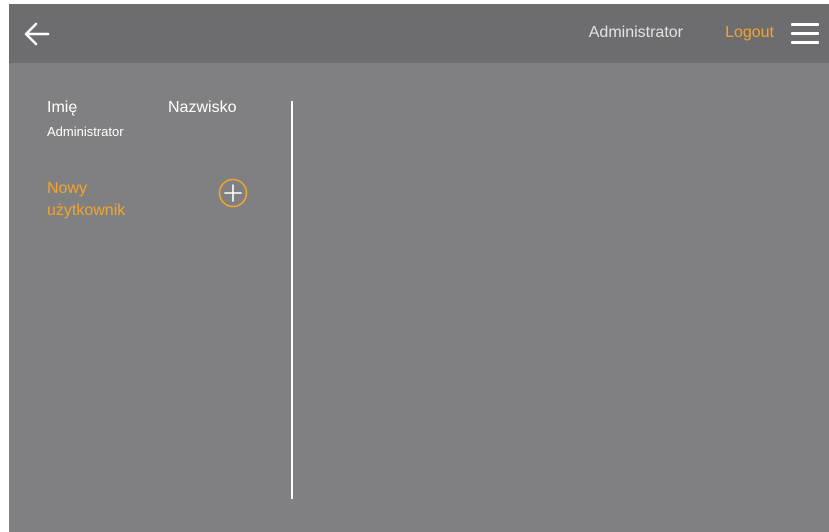 This screenshot has width=829, height=532. Describe the element at coordinates (62, 107) in the screenshot. I see `column-header-first-name: Imię` at that location.